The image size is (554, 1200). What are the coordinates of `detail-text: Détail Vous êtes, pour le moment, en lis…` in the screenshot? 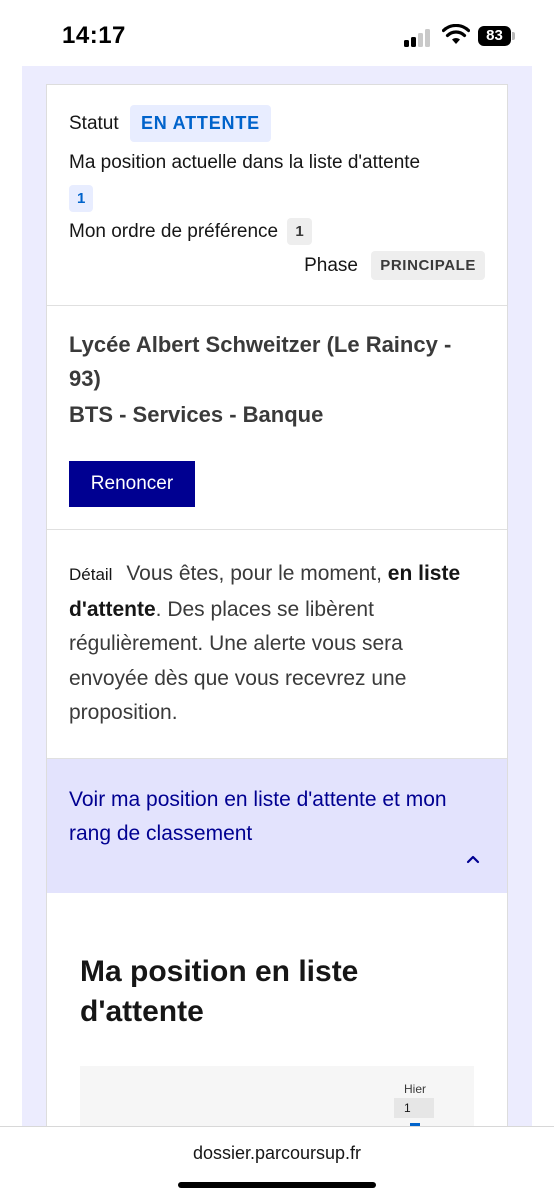 It's located at (278, 644).